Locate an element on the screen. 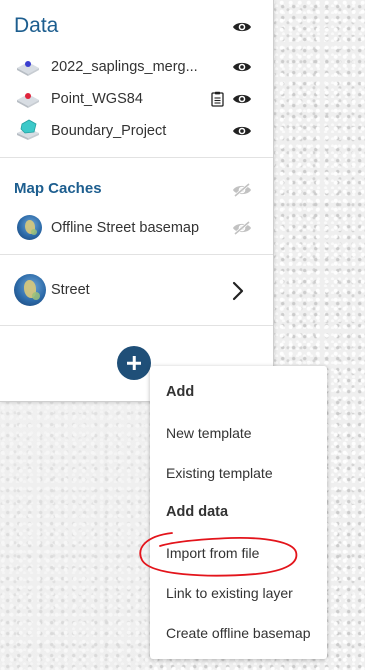  menu-heading-add: Add is located at coordinates (180, 392).